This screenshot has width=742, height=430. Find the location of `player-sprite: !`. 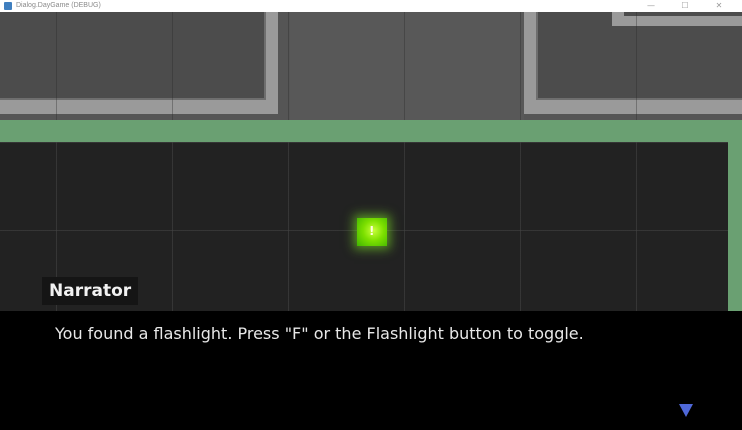

player-sprite: ! is located at coordinates (372, 232).